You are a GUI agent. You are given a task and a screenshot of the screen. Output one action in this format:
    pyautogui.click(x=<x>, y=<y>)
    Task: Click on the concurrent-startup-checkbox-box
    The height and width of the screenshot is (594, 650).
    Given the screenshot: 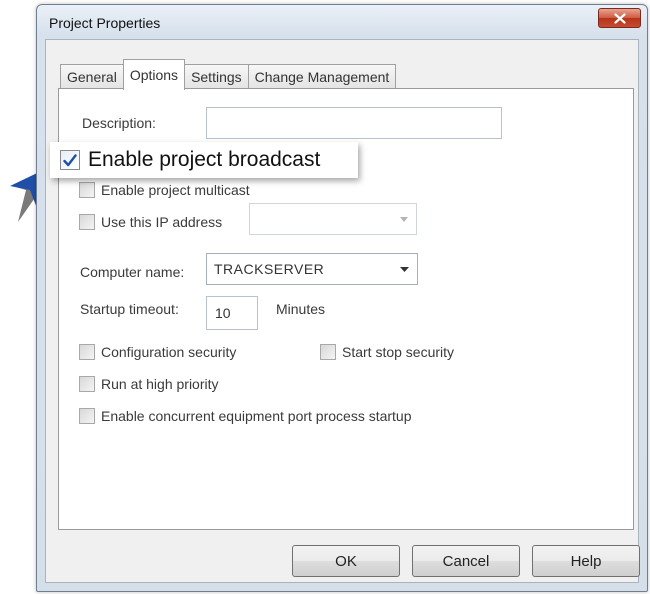 What is the action you would take?
    pyautogui.click(x=87, y=416)
    